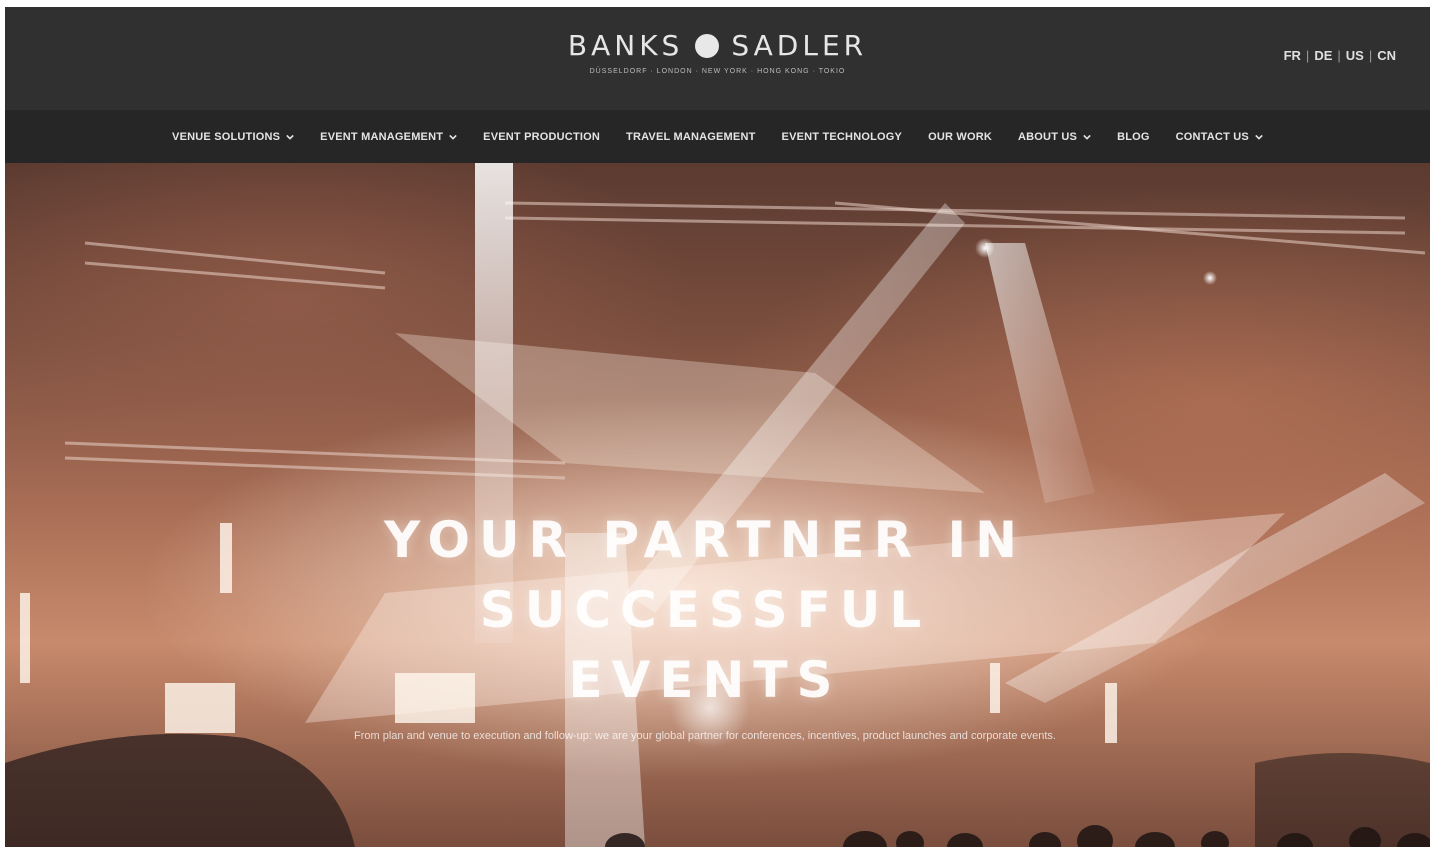  What do you see at coordinates (1386, 55) in the screenshot?
I see `lang-cn: CN` at bounding box center [1386, 55].